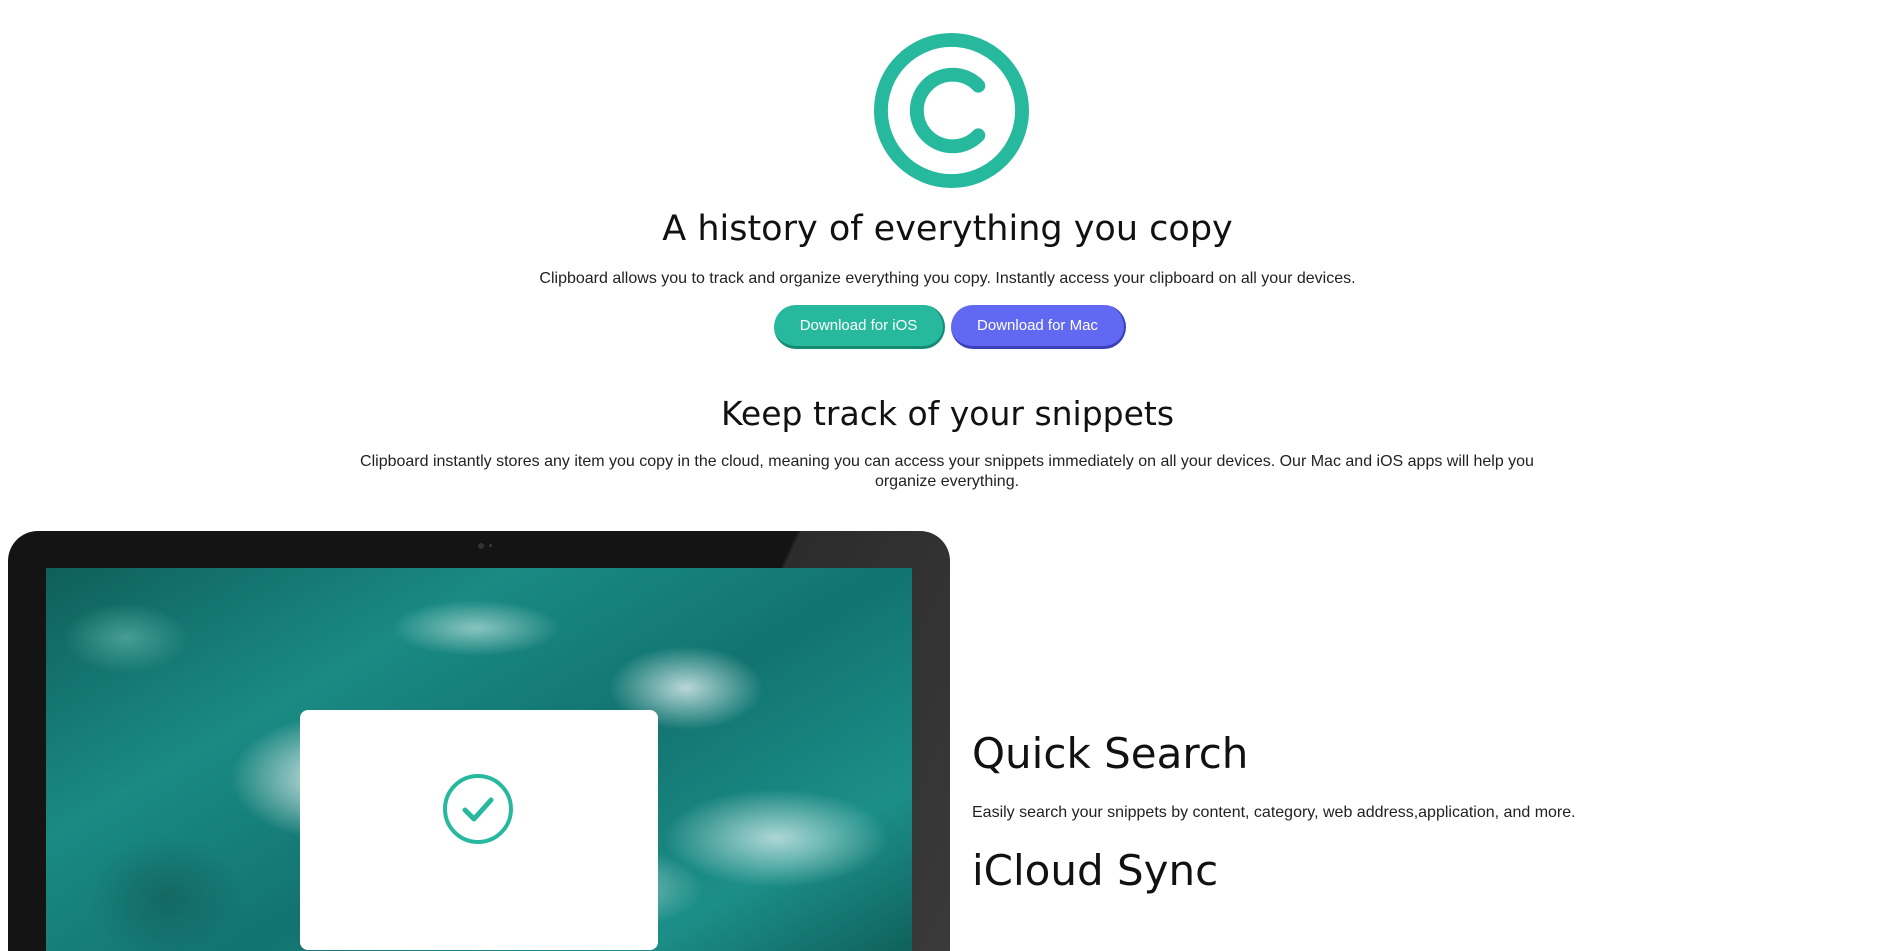 The width and height of the screenshot is (1895, 951). I want to click on check-circle-icon, so click(478, 809).